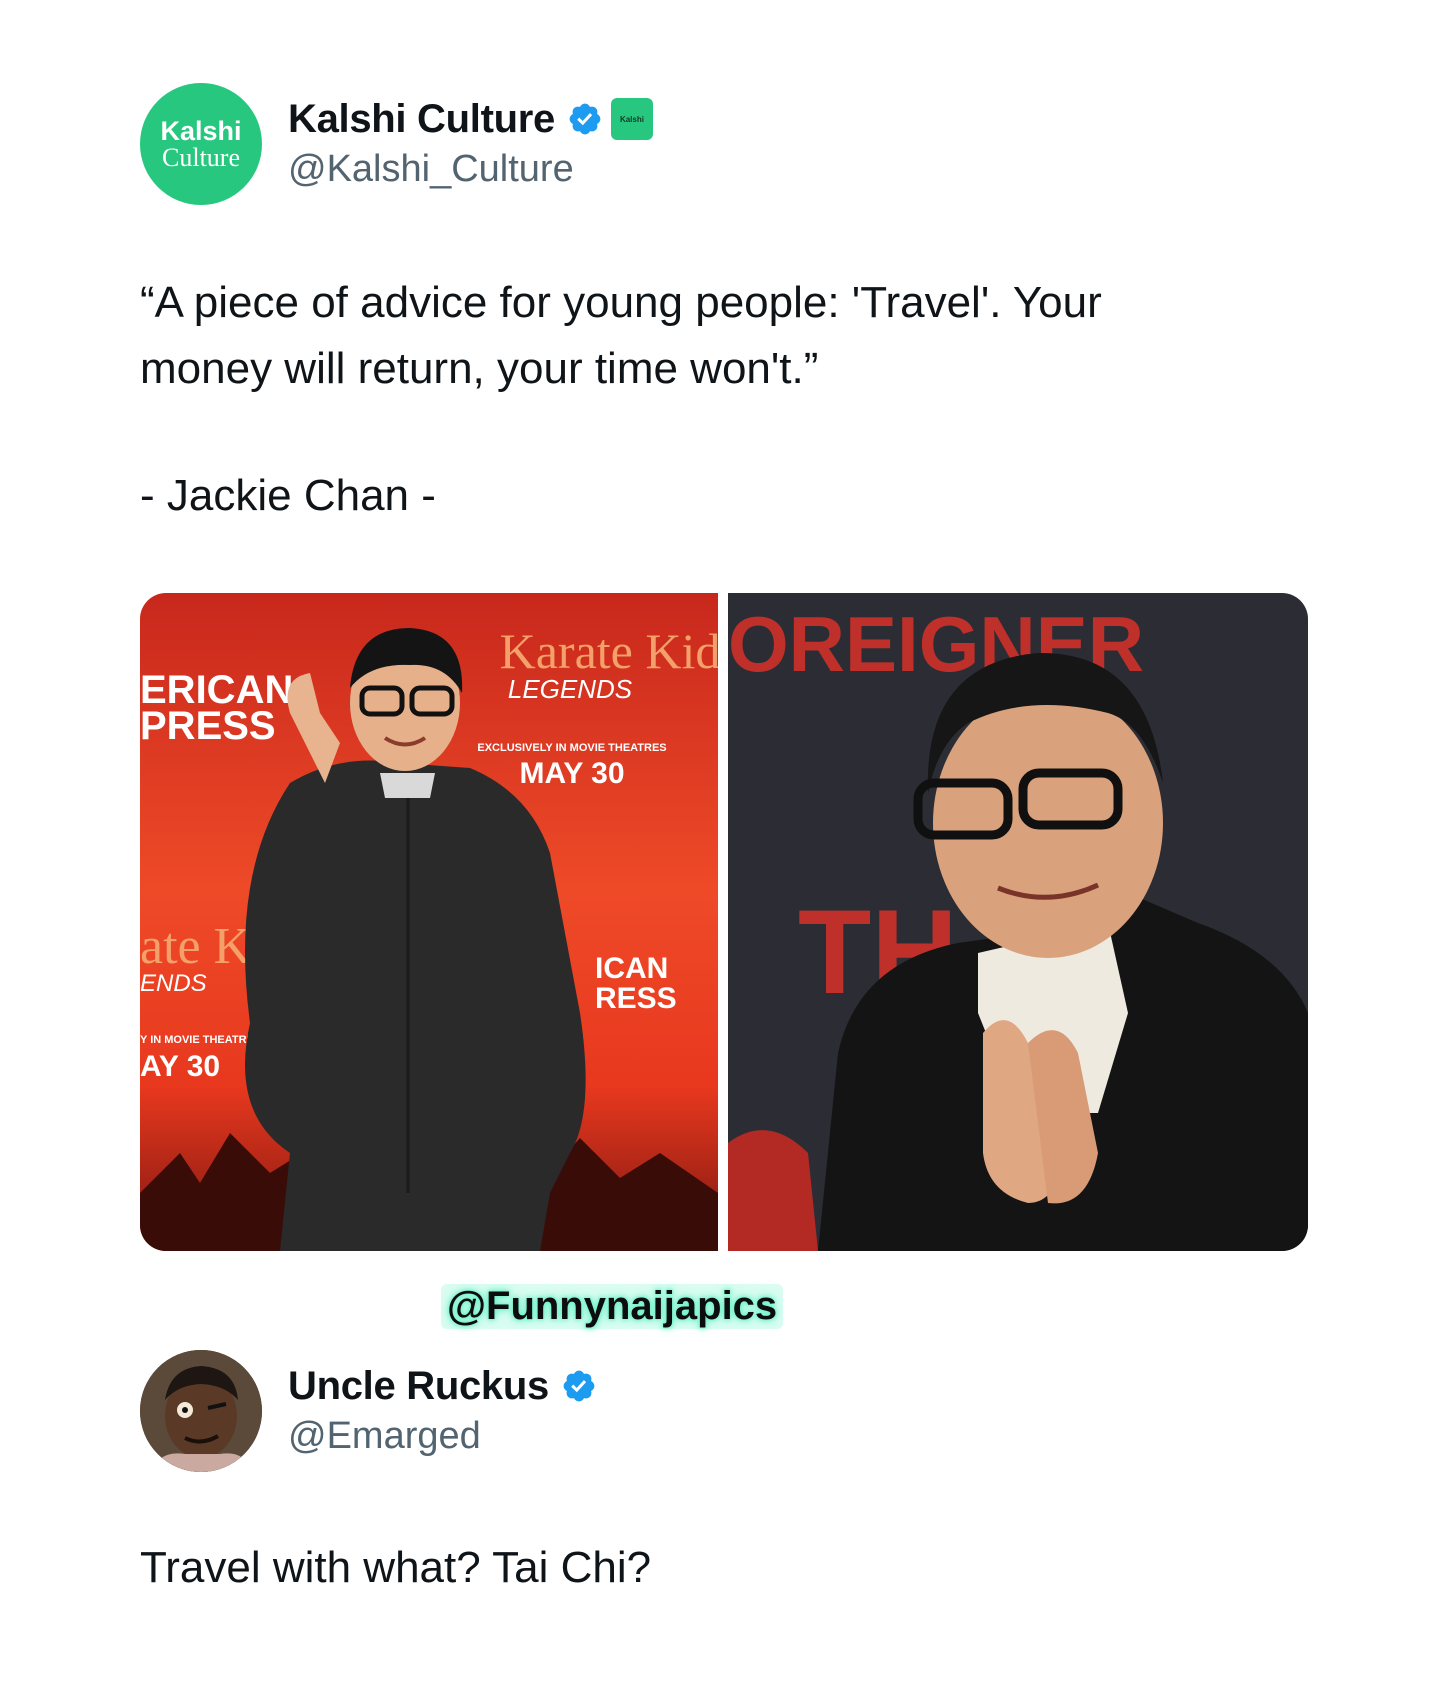 The height and width of the screenshot is (1705, 1440). What do you see at coordinates (288, 495) in the screenshot?
I see `tweet-attribution: - Jackie Chan -` at bounding box center [288, 495].